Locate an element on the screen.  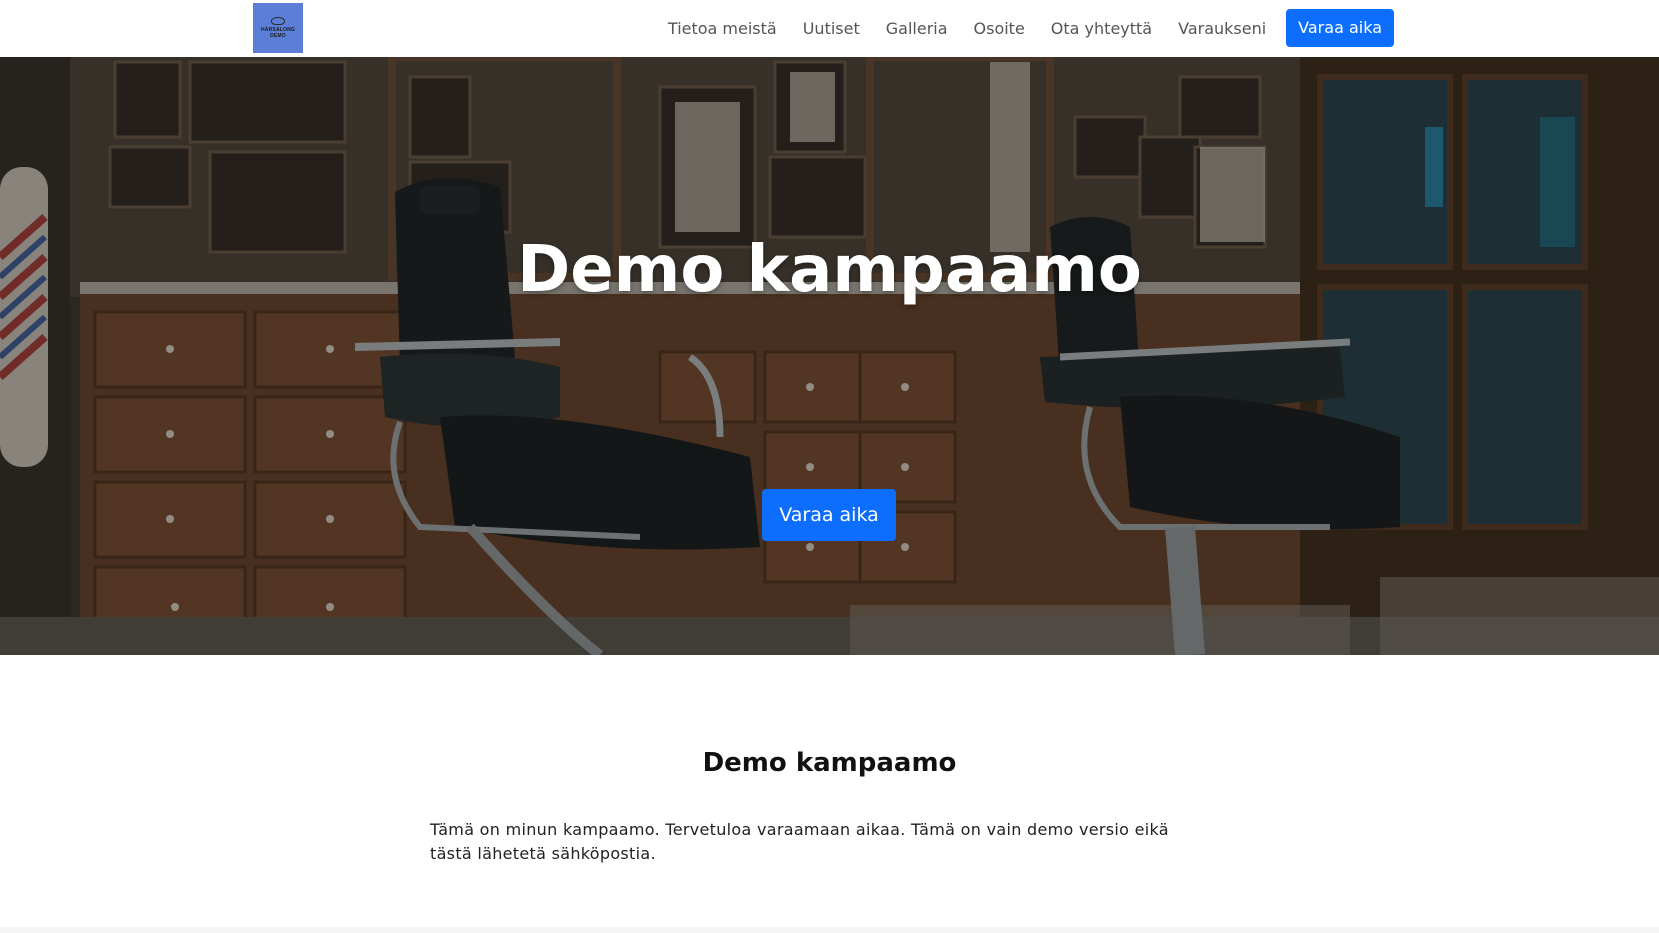
nav-link-gallery: Galleria is located at coordinates (917, 28).